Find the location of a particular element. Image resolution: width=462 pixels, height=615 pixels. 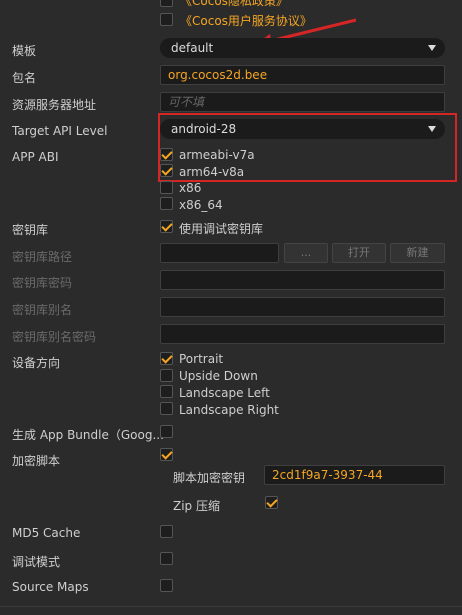

bottom-divider is located at coordinates (231, 606).